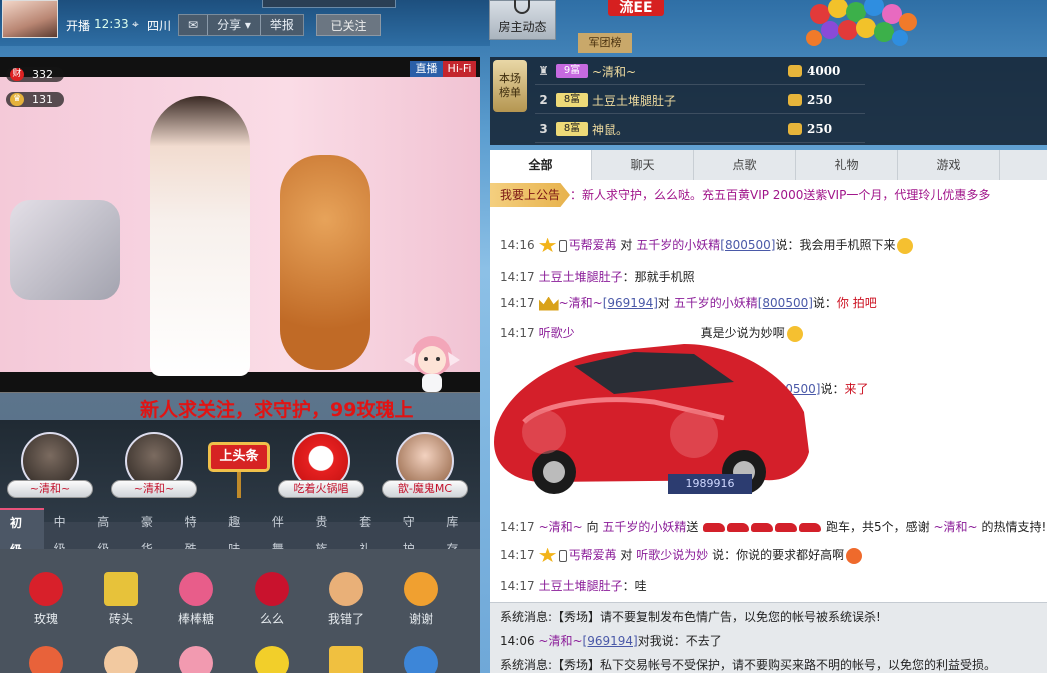 The width and height of the screenshot is (1047, 673). What do you see at coordinates (905, 245) in the screenshot?
I see `thinking-emoji-icon` at bounding box center [905, 245].